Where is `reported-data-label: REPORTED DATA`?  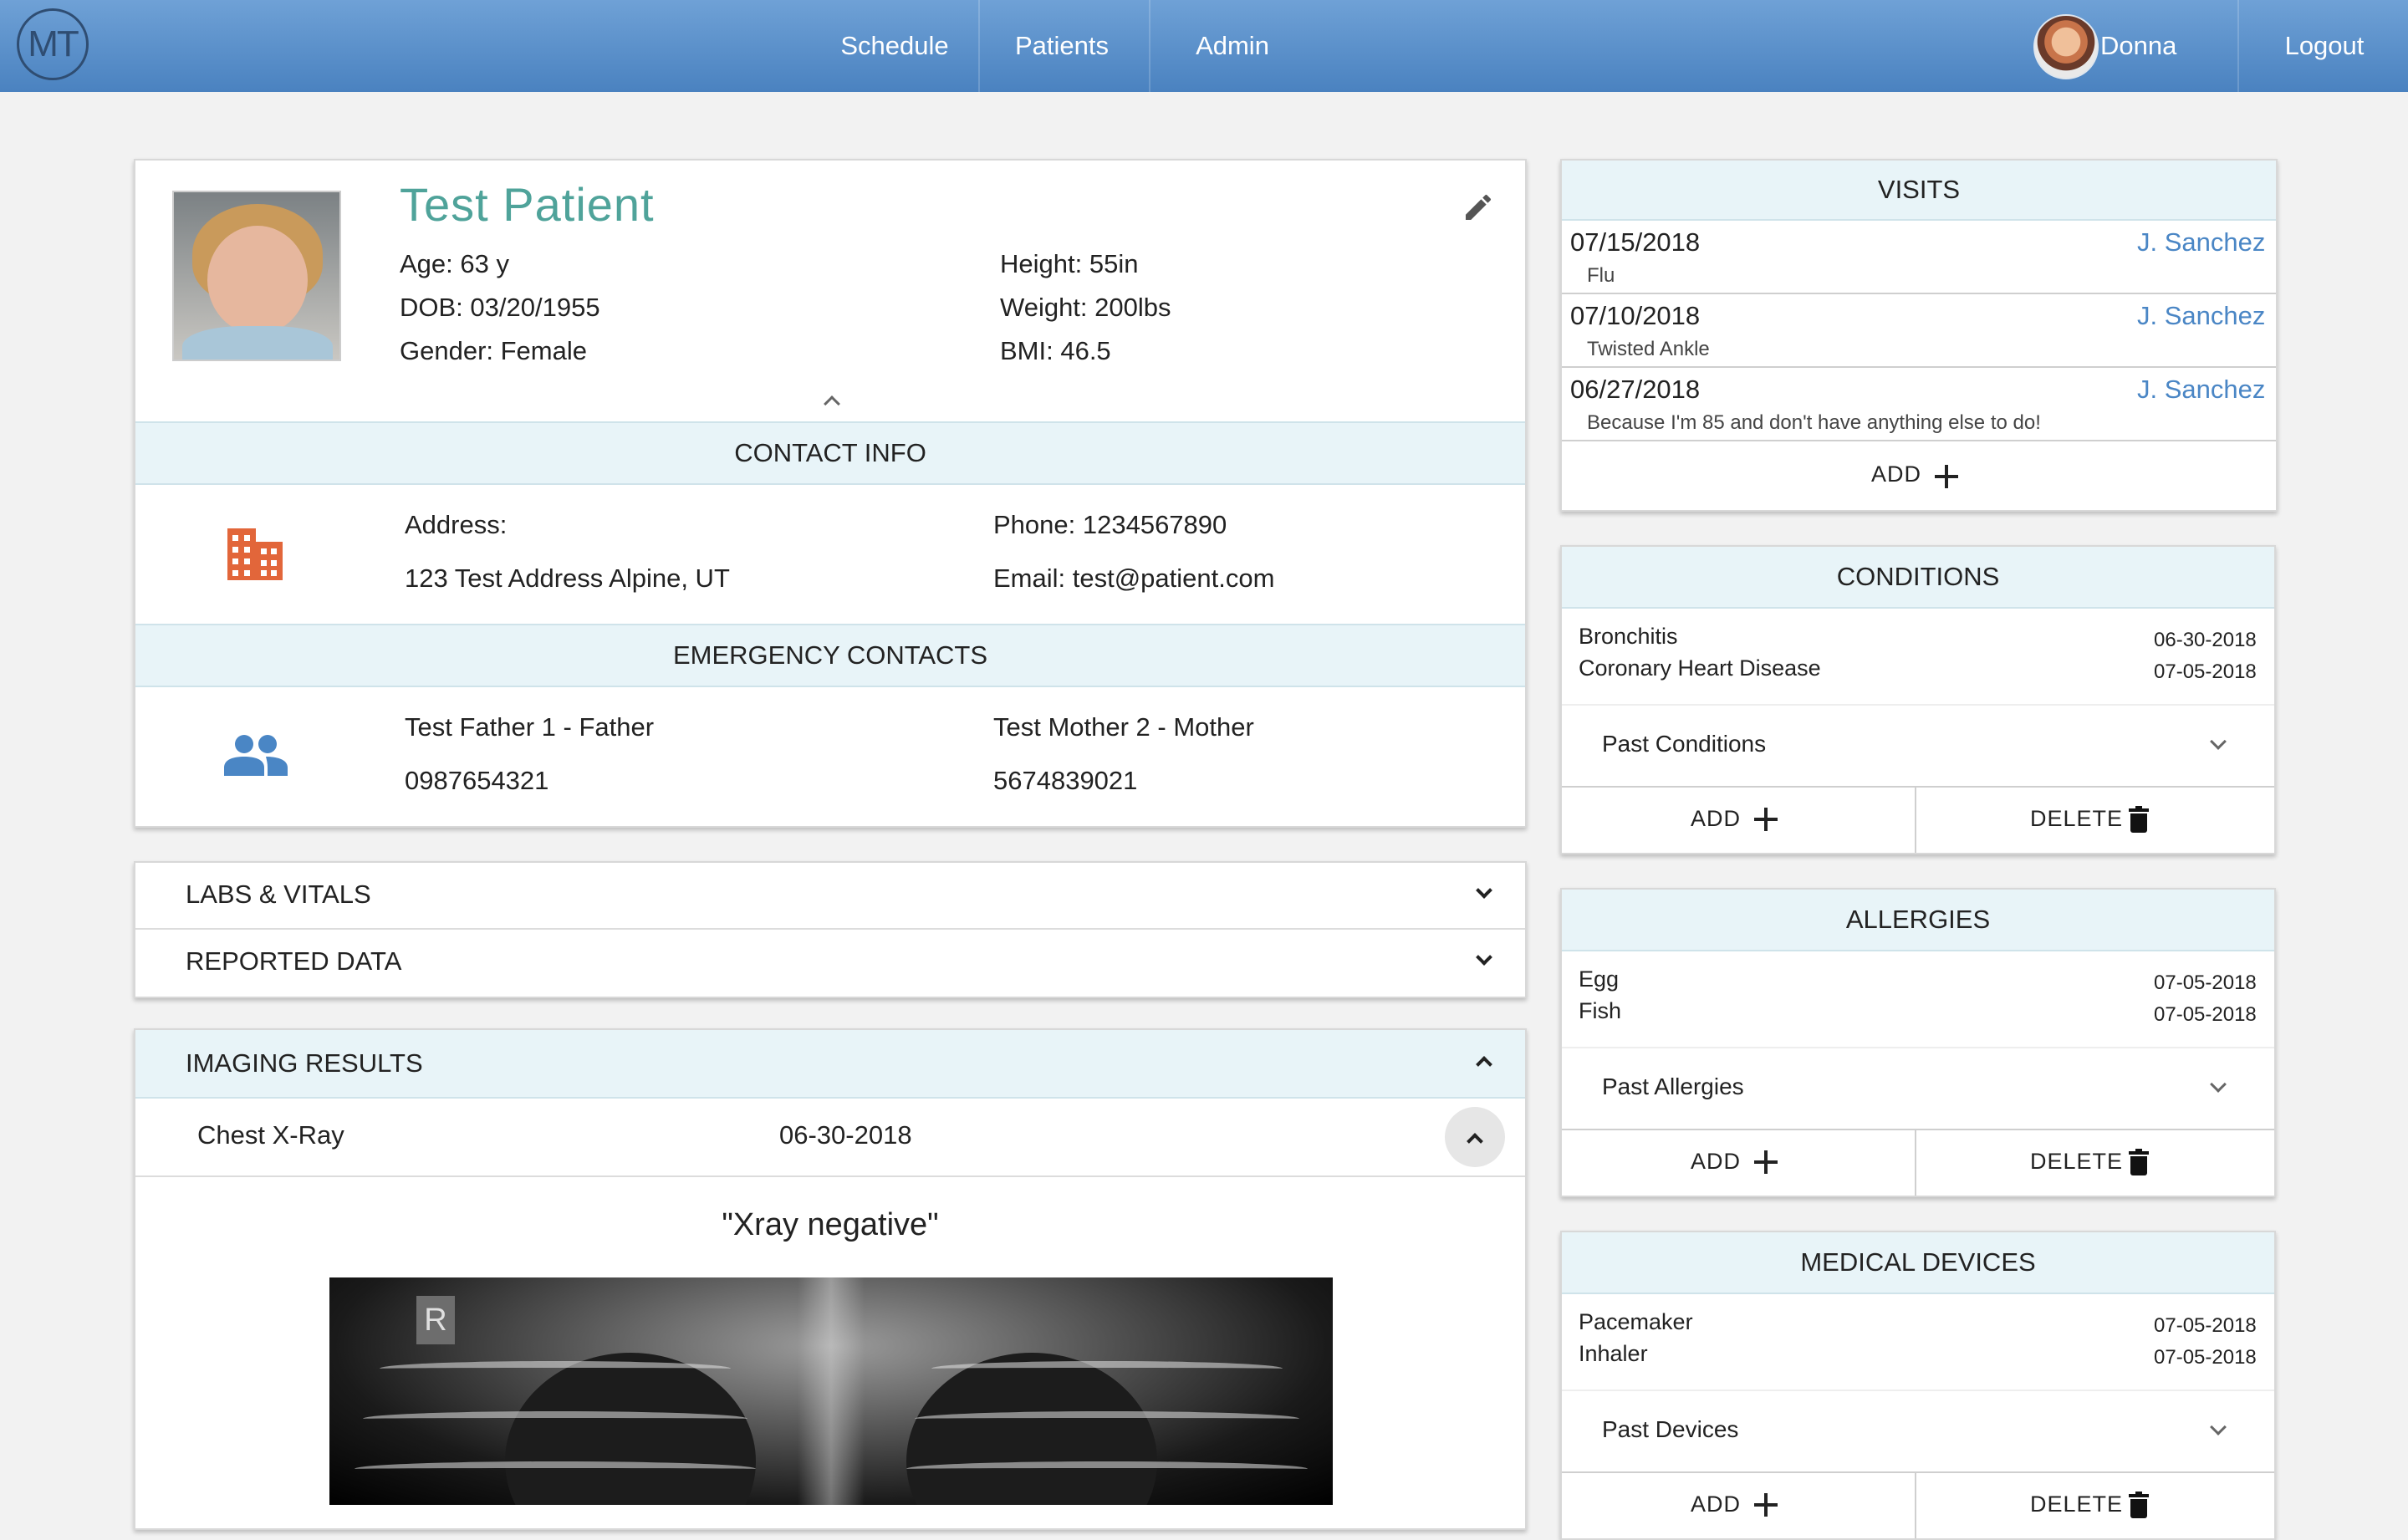
reported-data-label: REPORTED DATA is located at coordinates (294, 961).